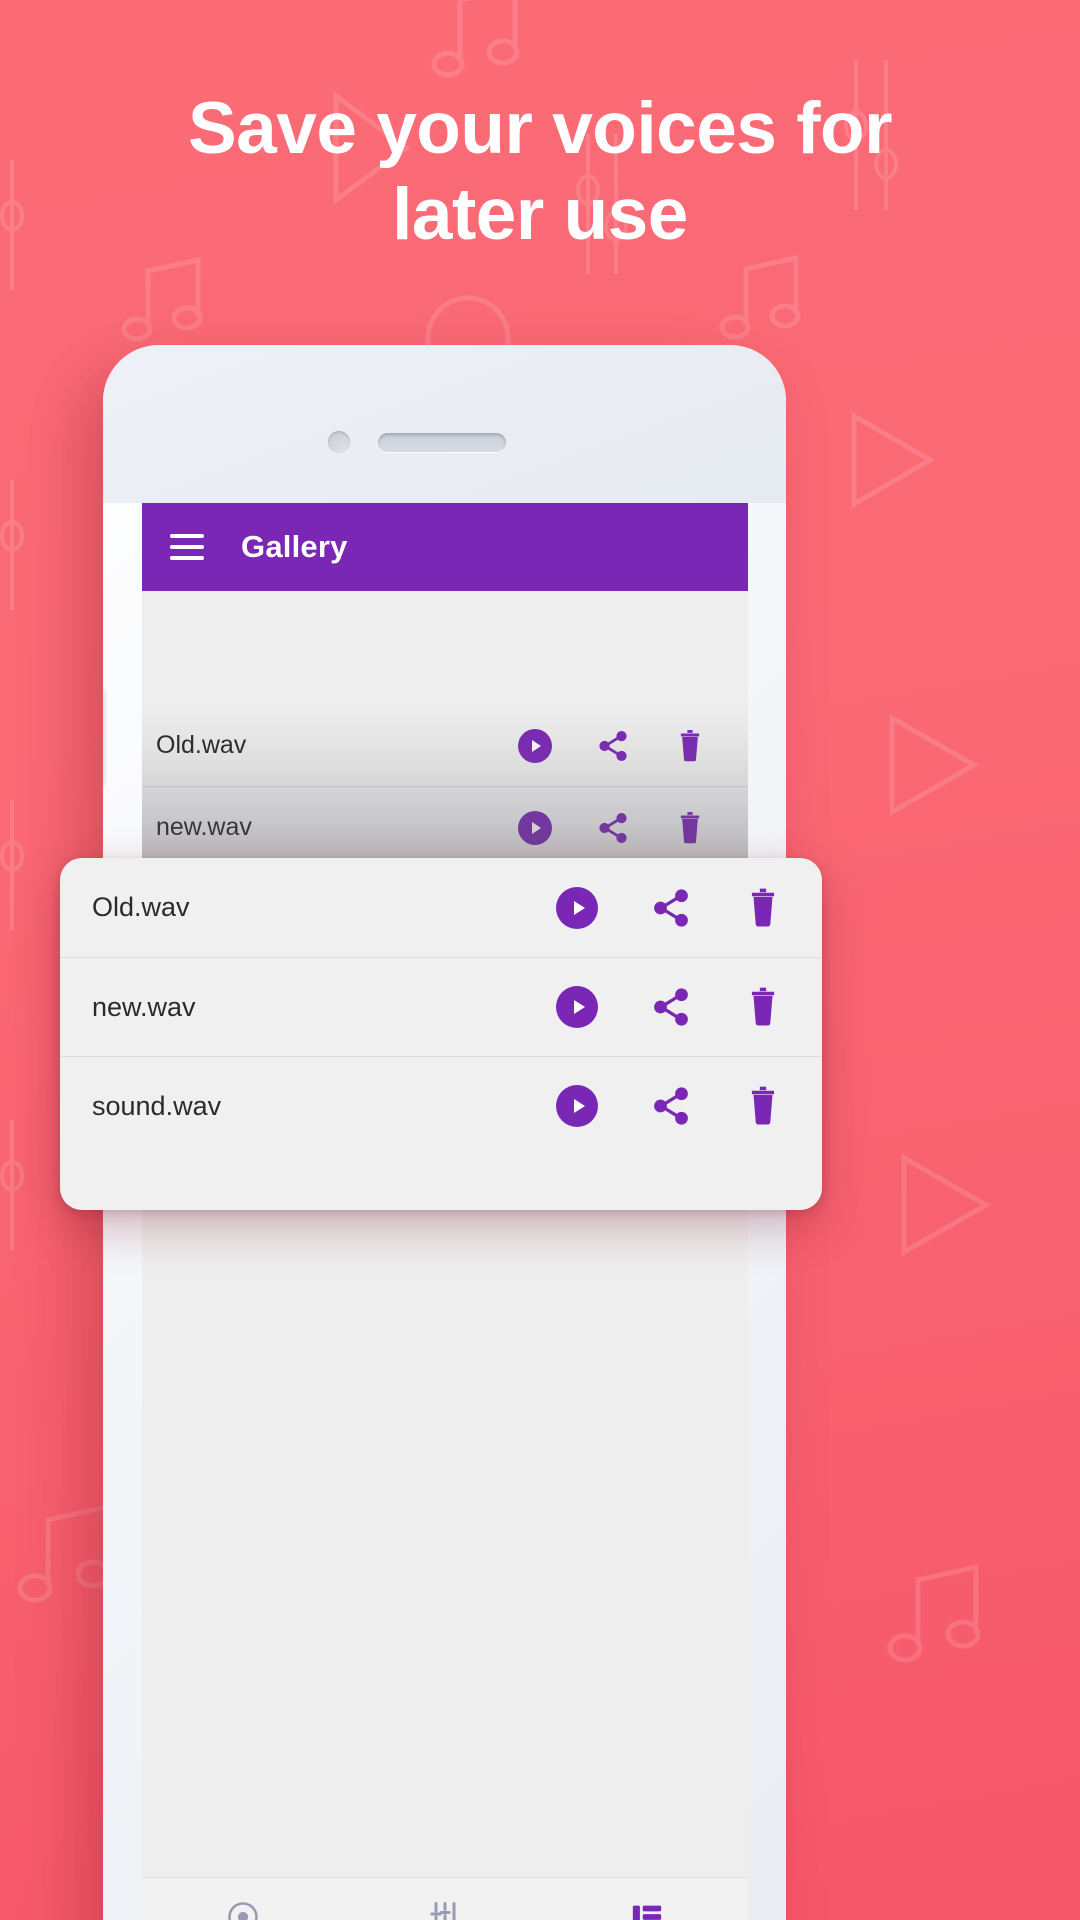 The image size is (1080, 1920). I want to click on nav-item-effects: Effects, so click(445, 1899).